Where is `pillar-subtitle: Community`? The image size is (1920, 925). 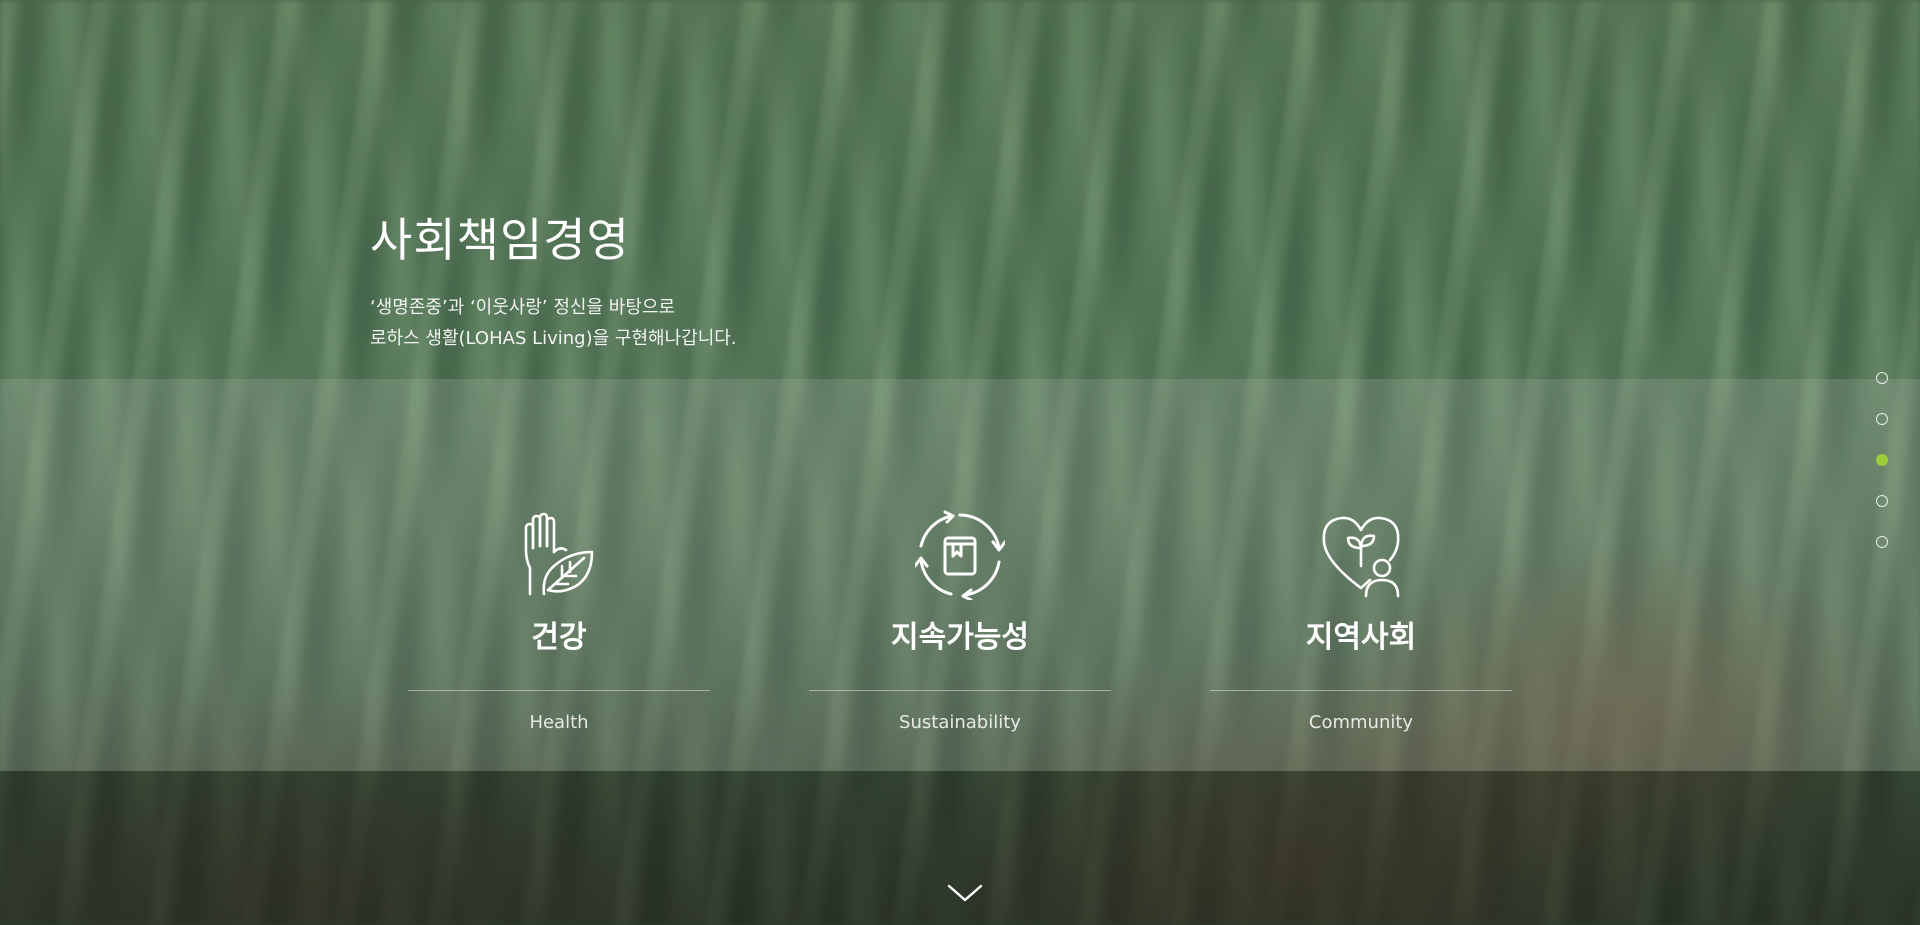
pillar-subtitle: Community is located at coordinates (1361, 722).